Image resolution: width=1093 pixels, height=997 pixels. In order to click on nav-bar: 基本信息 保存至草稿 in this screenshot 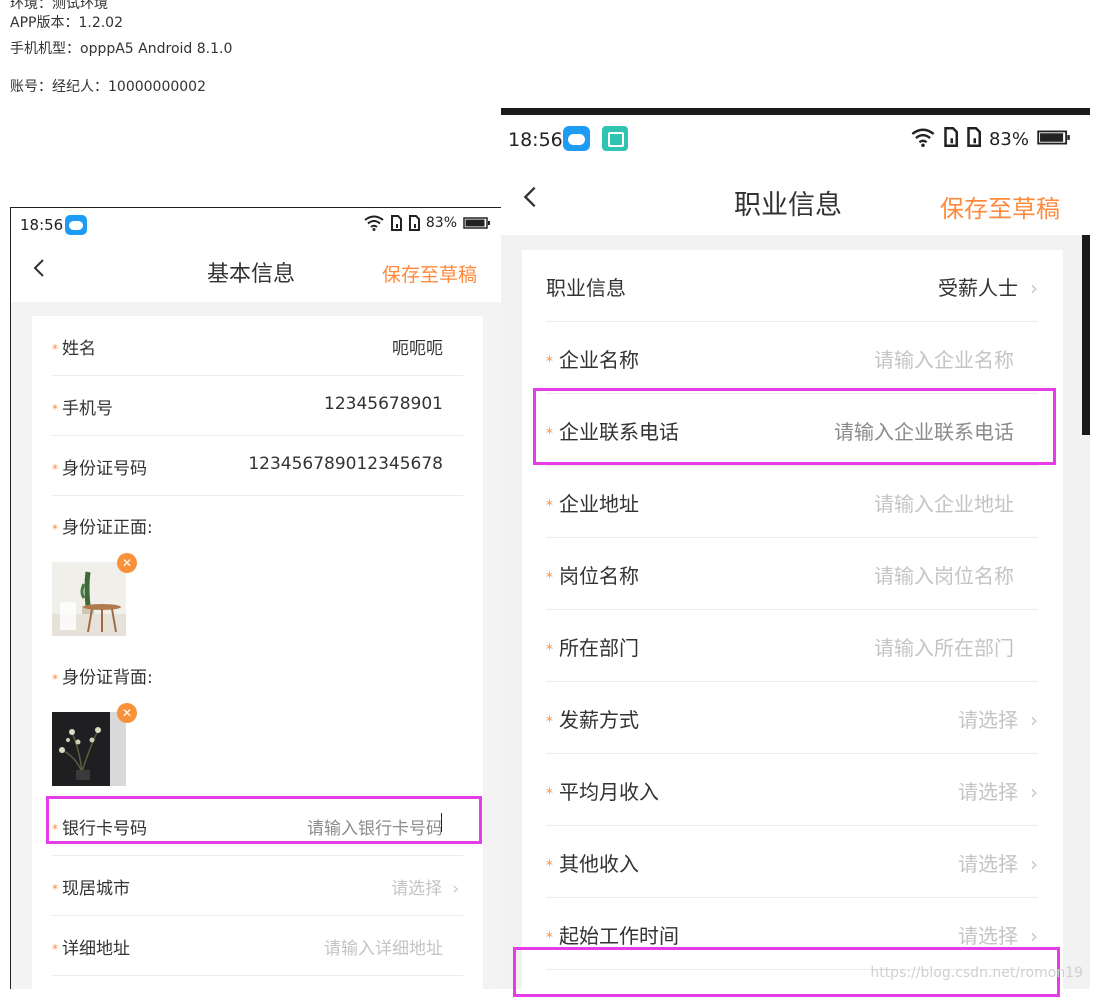, I will do `click(256, 273)`.